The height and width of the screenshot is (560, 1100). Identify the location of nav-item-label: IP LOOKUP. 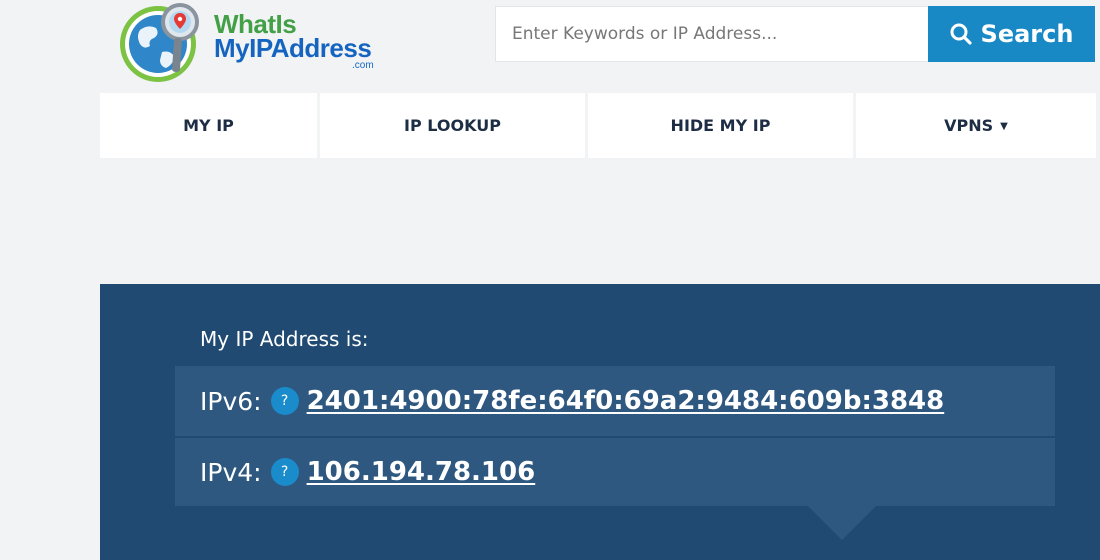
(452, 125).